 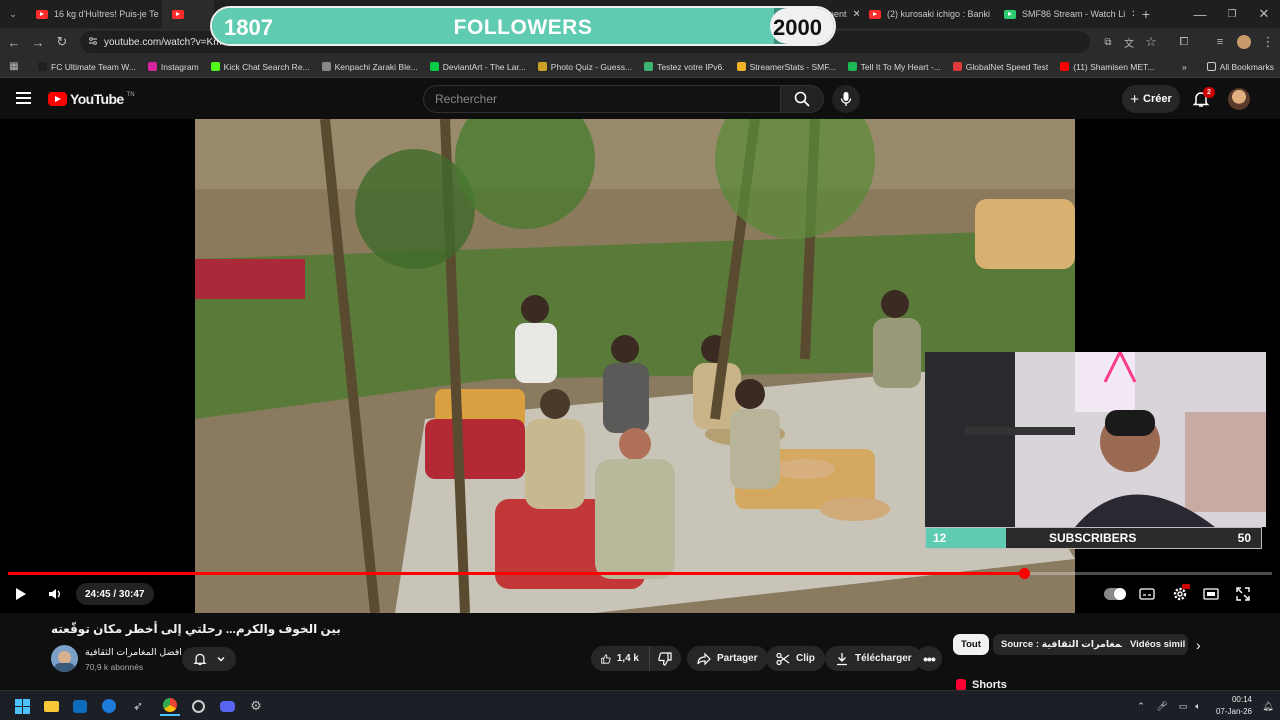 What do you see at coordinates (170, 706) in the screenshot?
I see `chrome-icon` at bounding box center [170, 706].